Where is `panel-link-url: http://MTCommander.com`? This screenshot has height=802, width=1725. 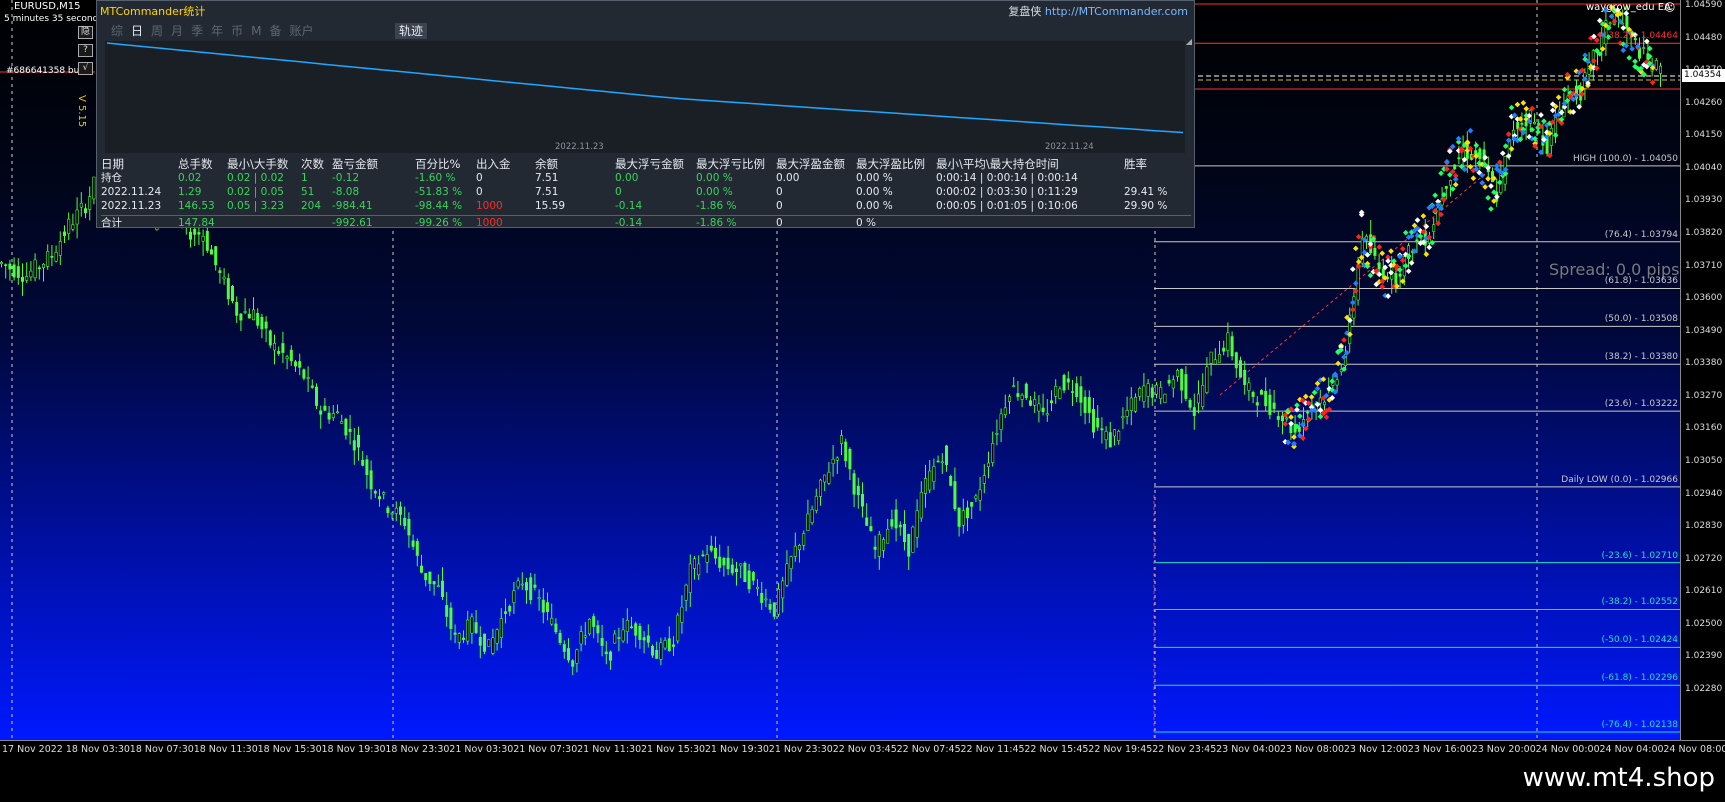
panel-link-url: http://MTCommander.com is located at coordinates (1116, 11).